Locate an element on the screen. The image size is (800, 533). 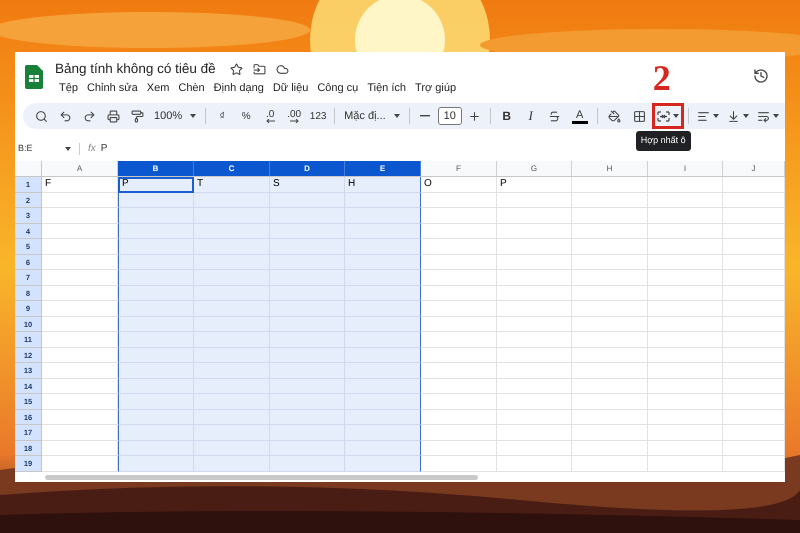
column-header: I is located at coordinates (685, 168).